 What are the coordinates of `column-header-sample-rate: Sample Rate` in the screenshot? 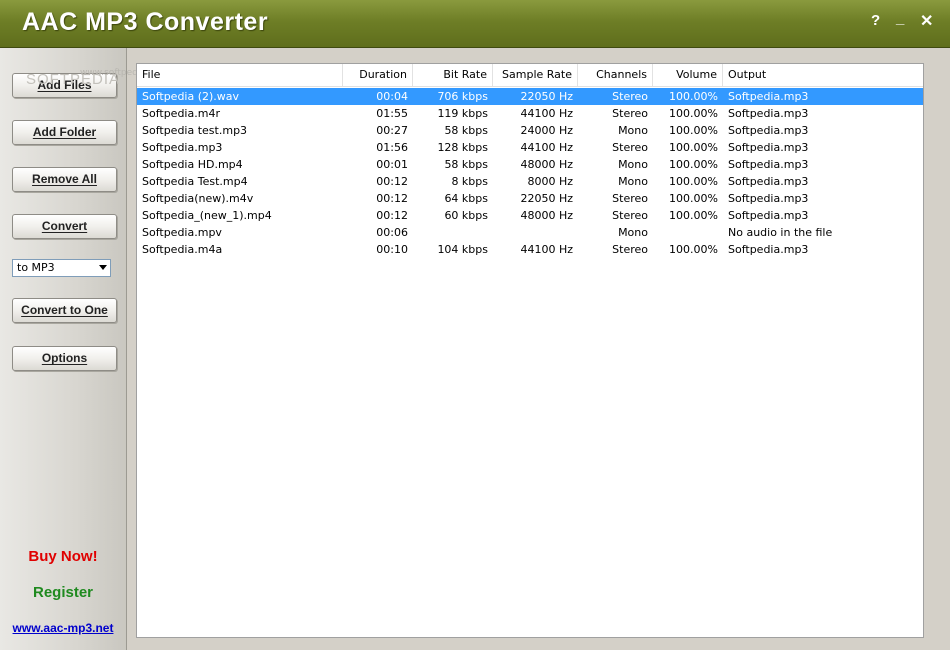 It's located at (535, 75).